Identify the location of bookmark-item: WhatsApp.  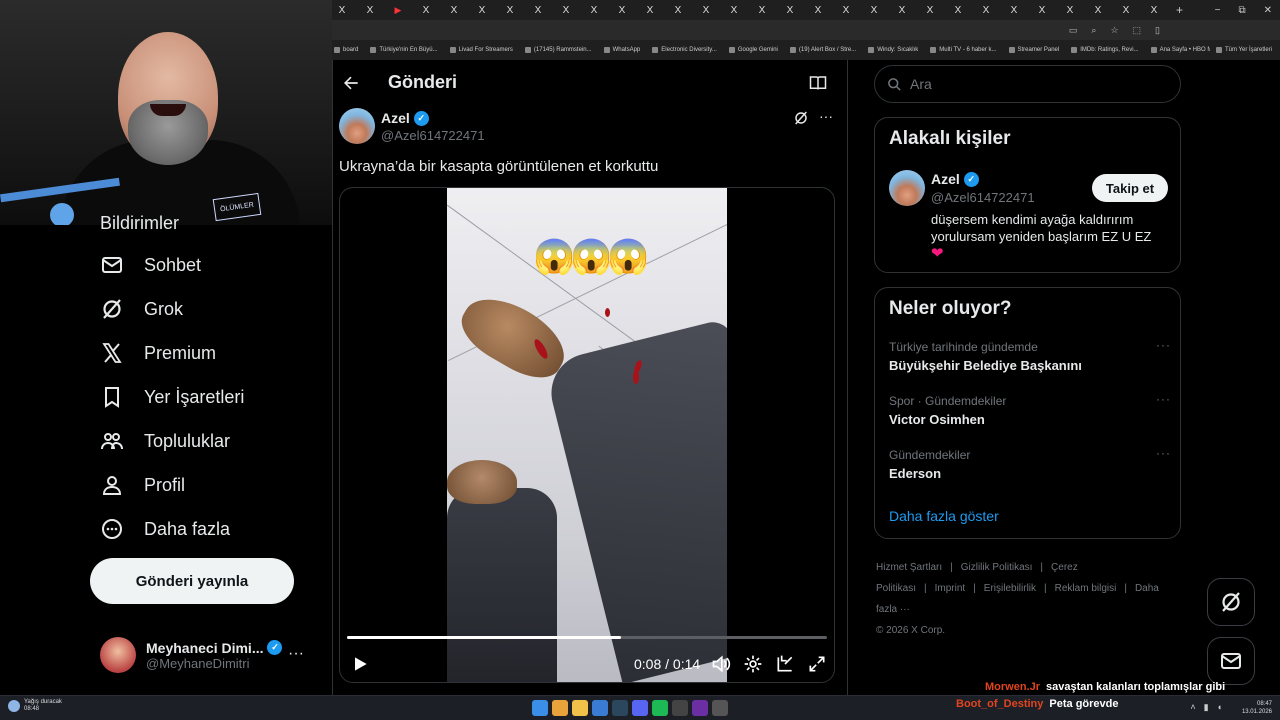
(621, 50).